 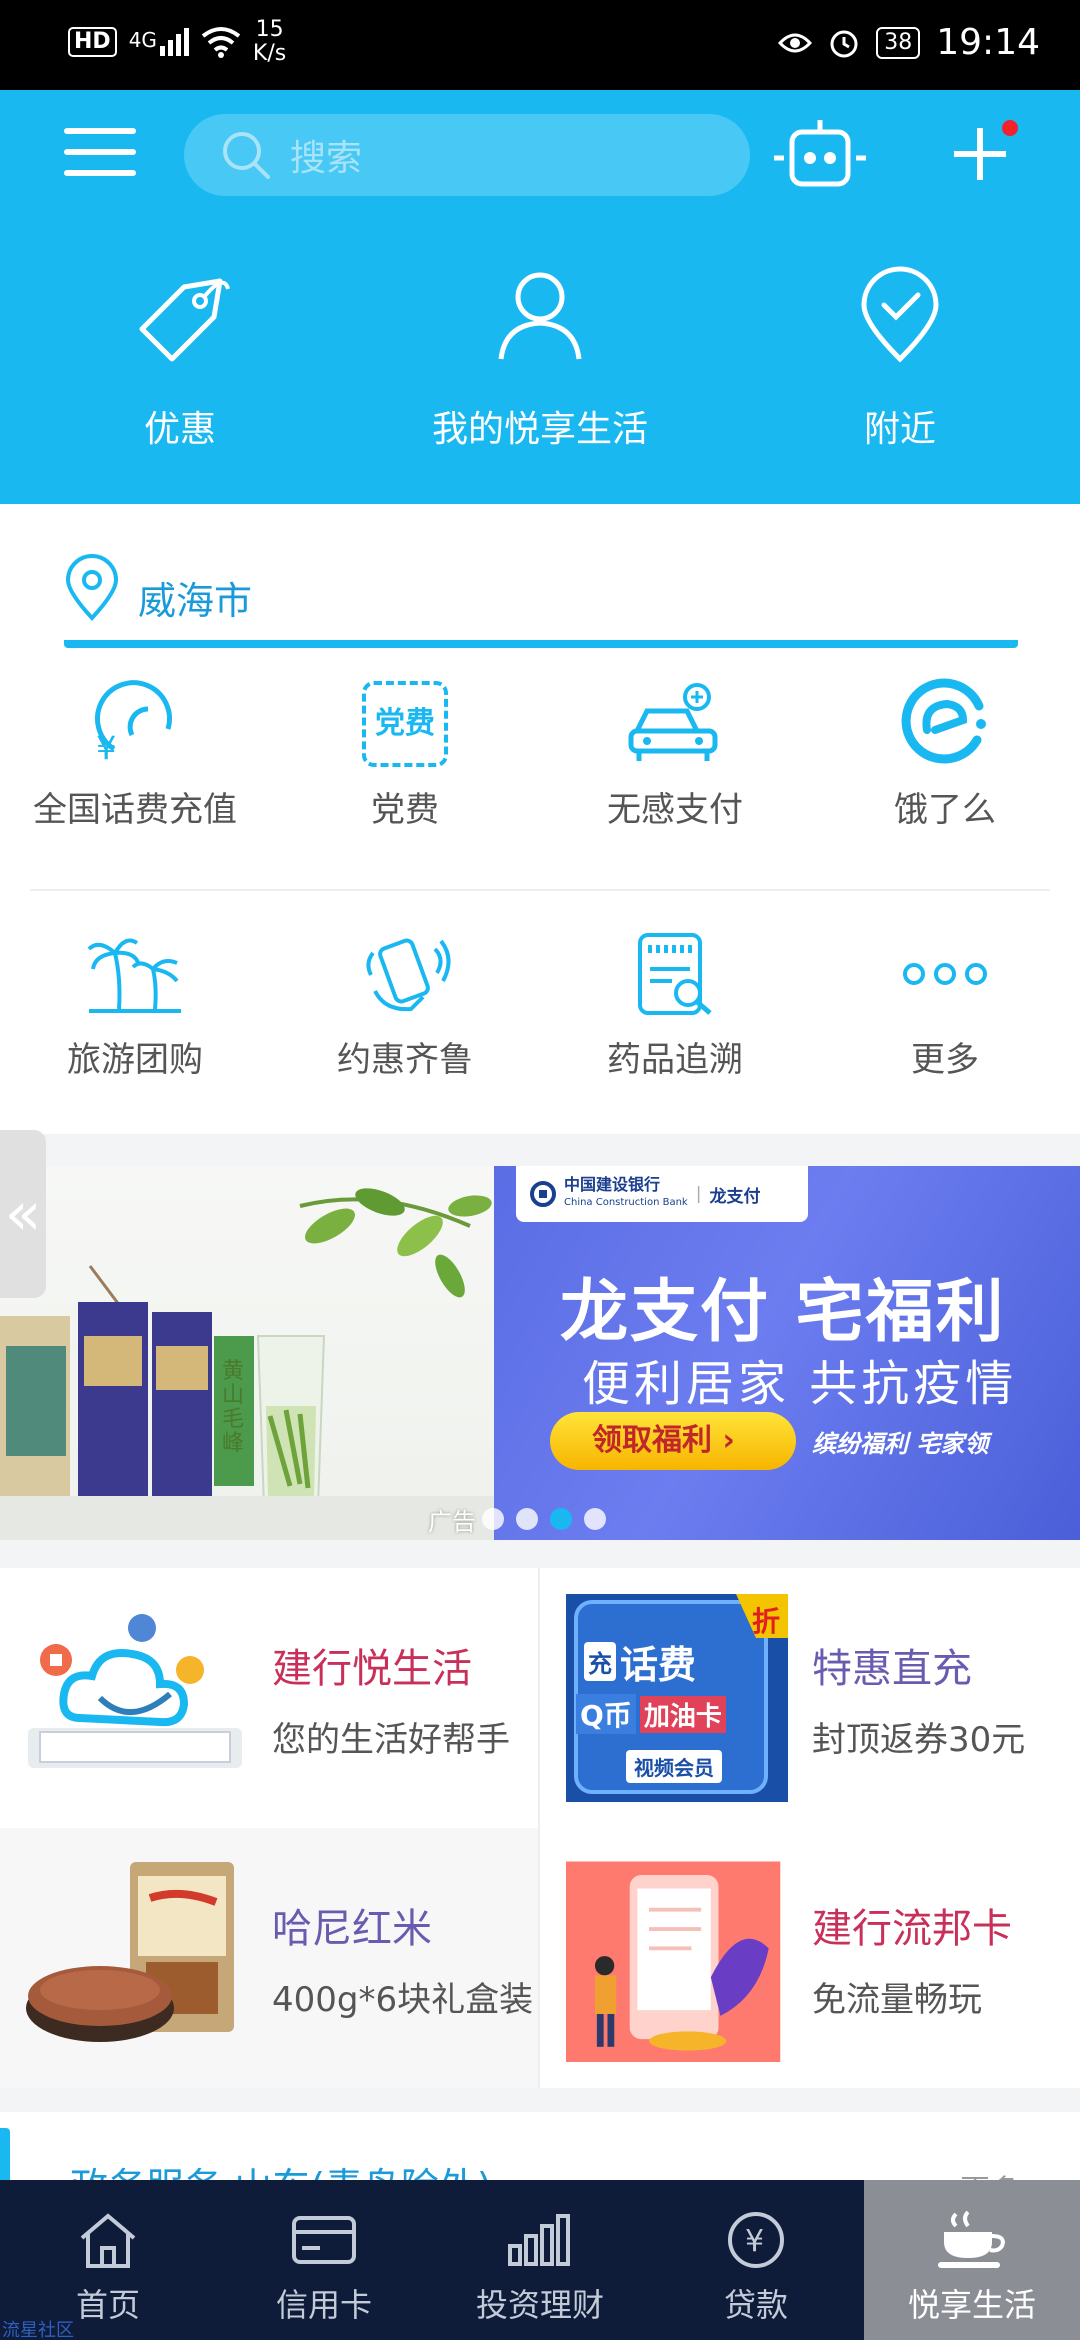 I want to click on promo-tagline: 缤纷福利 宅家领, so click(x=900, y=1444).